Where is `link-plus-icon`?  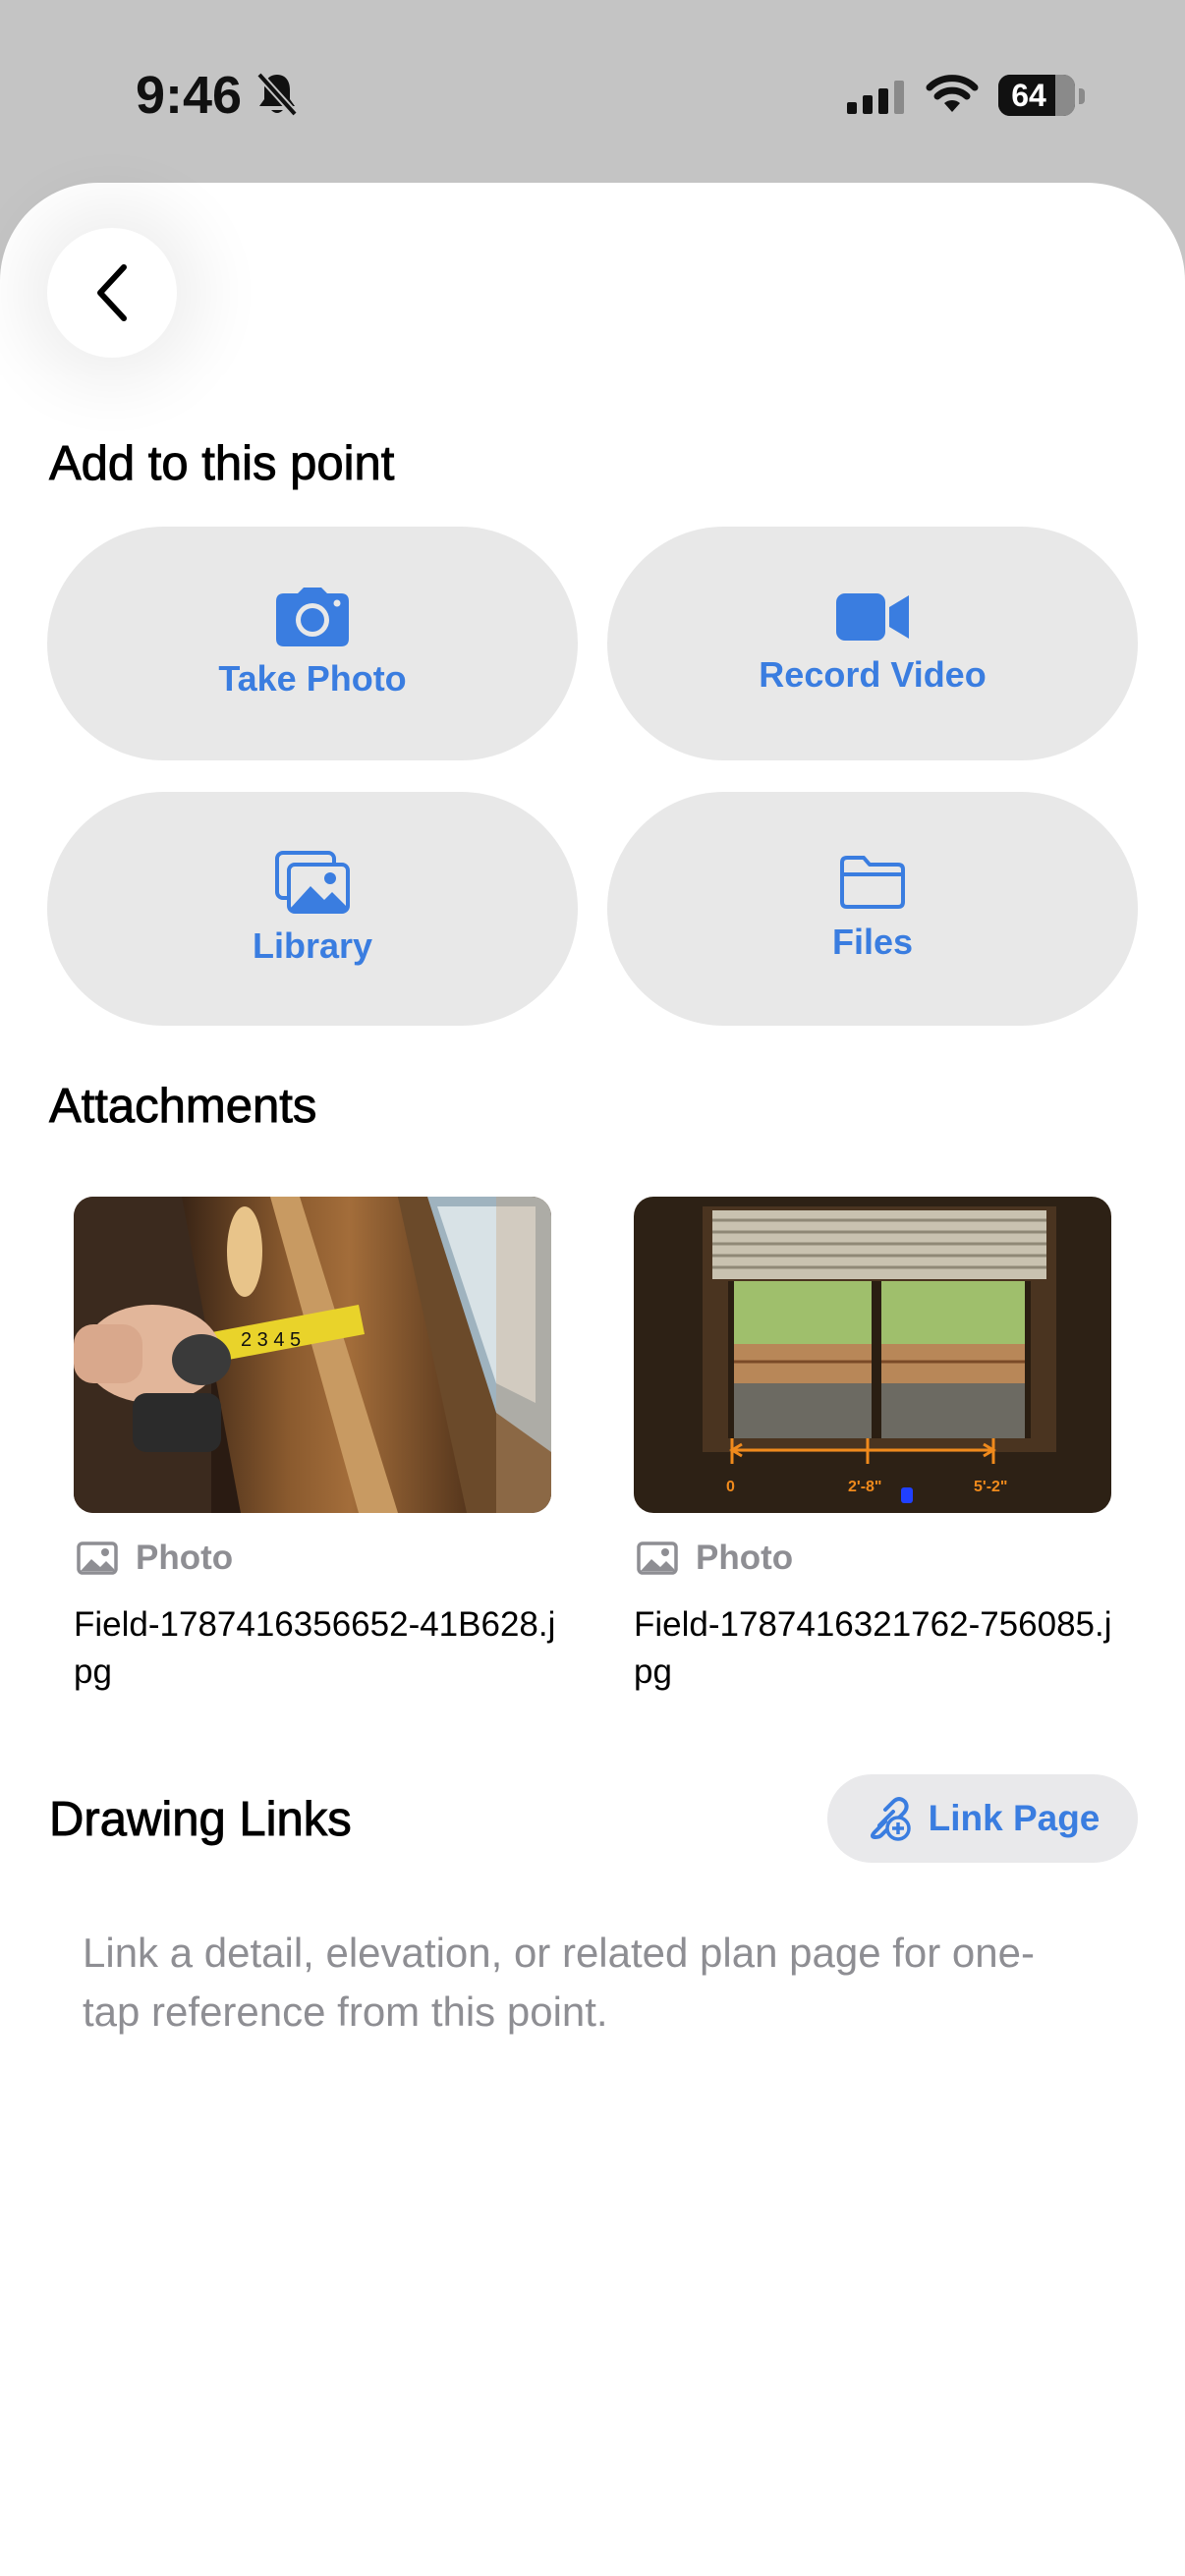
link-plus-icon is located at coordinates (891, 1819).